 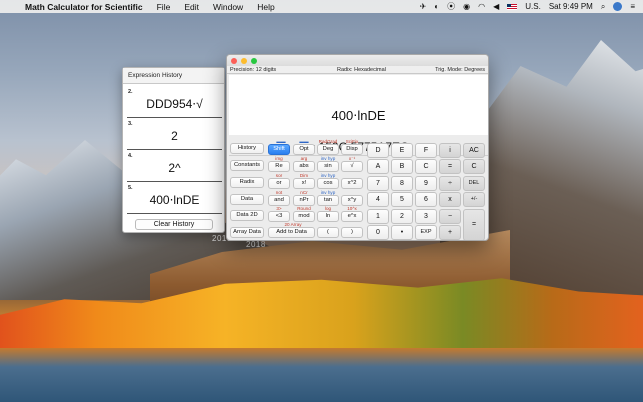 I want to click on status-icon-4: ◉, so click(x=466, y=6).